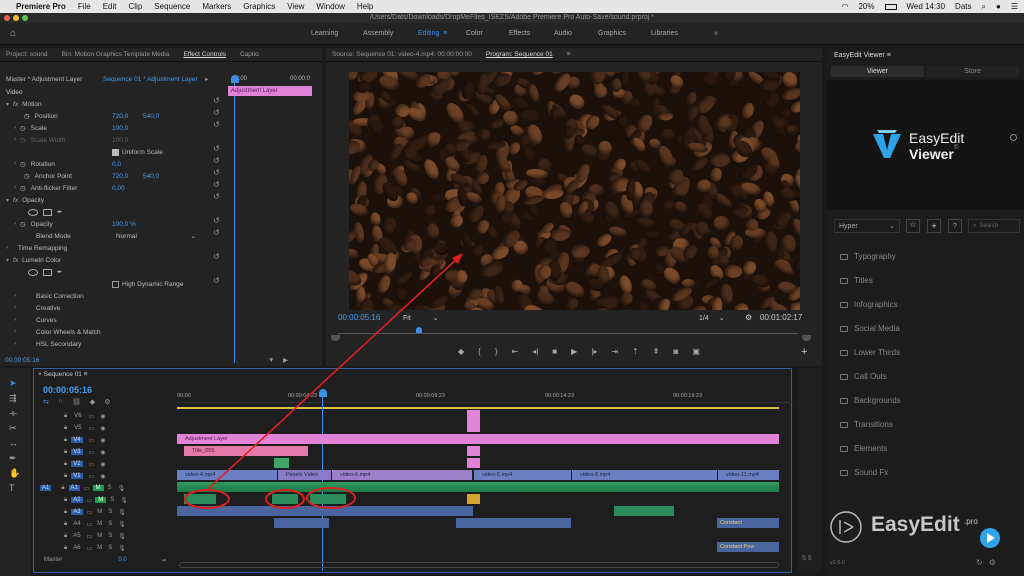  I want to click on easyedit-logo-icon, so click(887, 144).